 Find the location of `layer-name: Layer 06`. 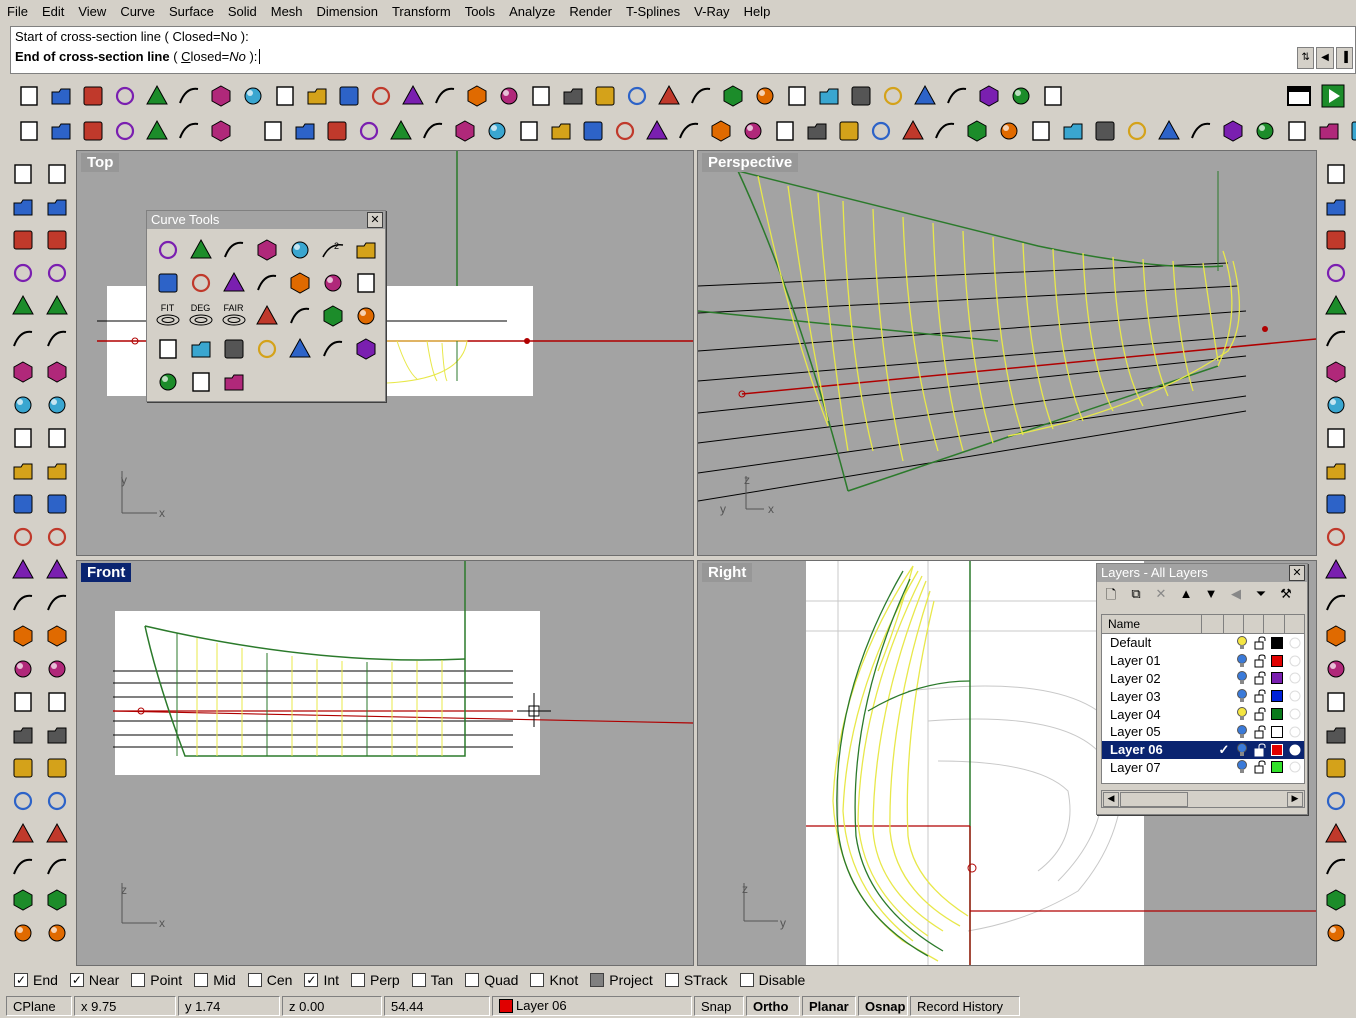

layer-name: Layer 06 is located at coordinates (1158, 749).